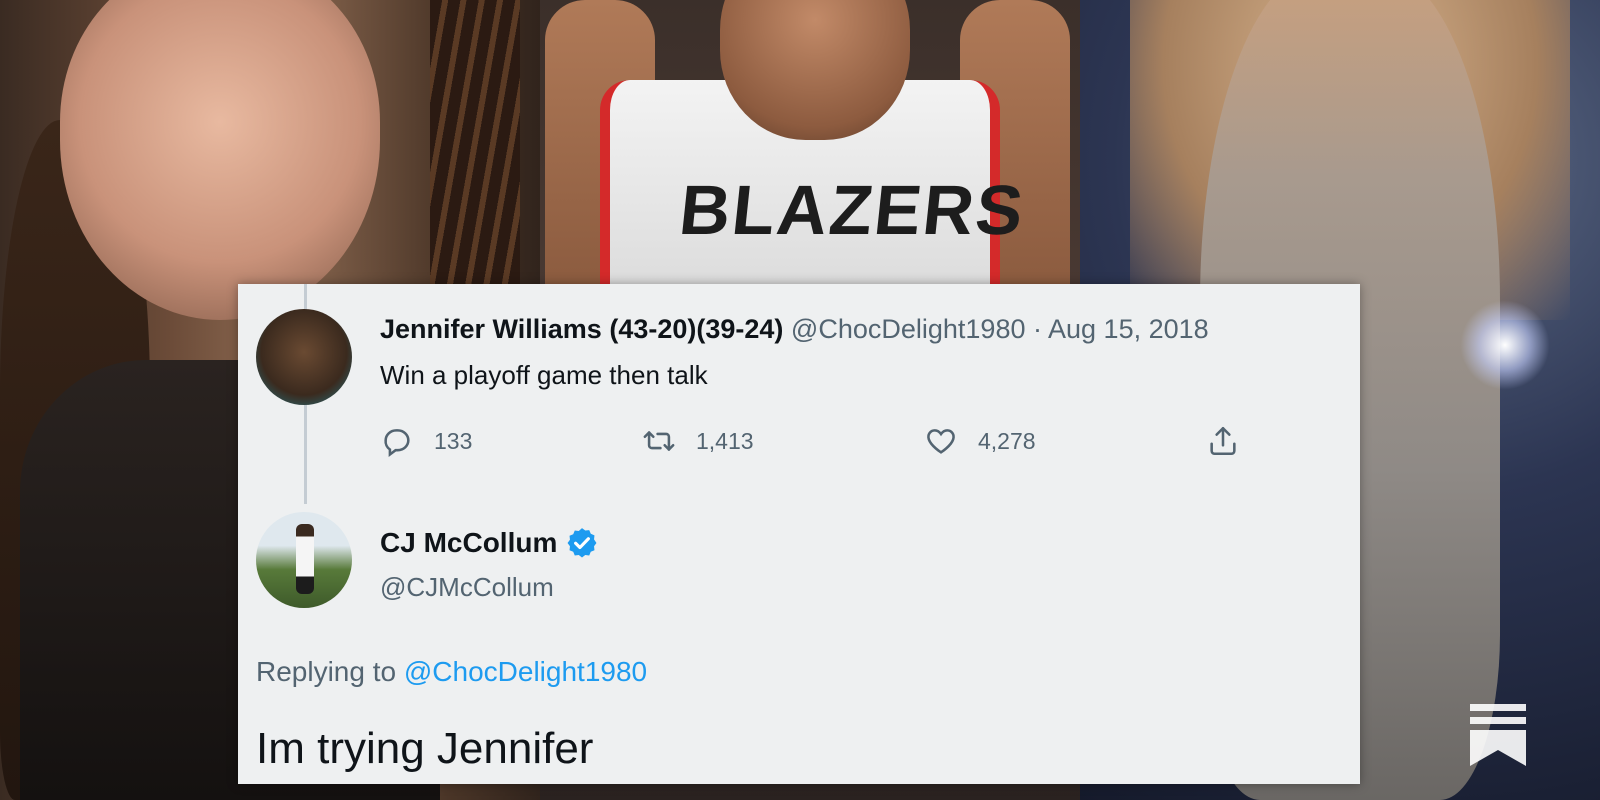 The height and width of the screenshot is (800, 1600). What do you see at coordinates (425, 748) in the screenshot?
I see `reply-text: Im trying Jennifer` at bounding box center [425, 748].